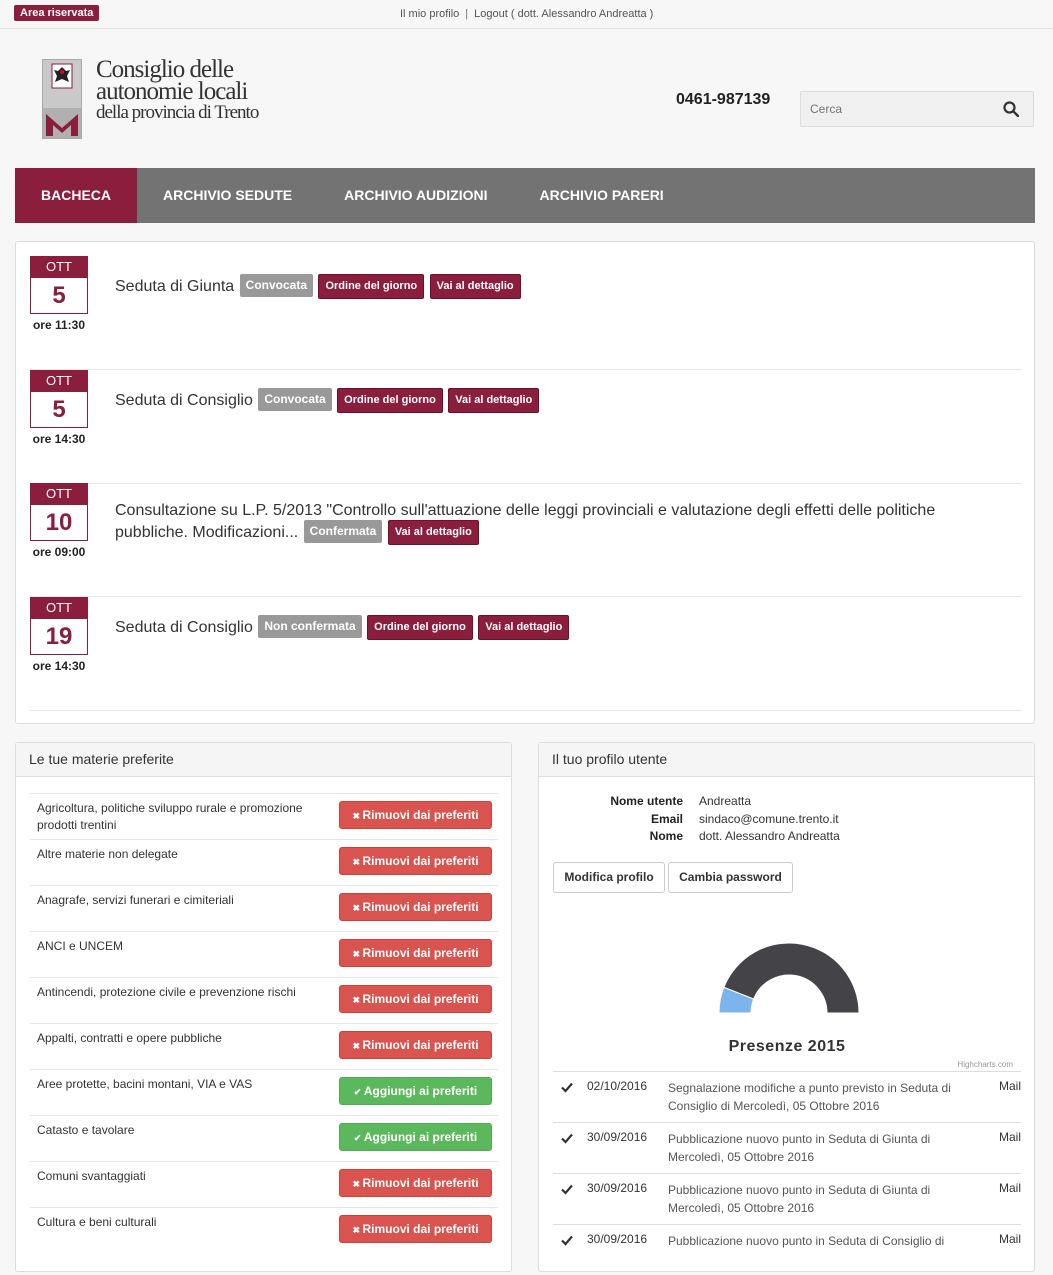 The image size is (1053, 1275). What do you see at coordinates (129, 1038) in the screenshot?
I see `subject-label: Appalti, contratti e opere pubbliche` at bounding box center [129, 1038].